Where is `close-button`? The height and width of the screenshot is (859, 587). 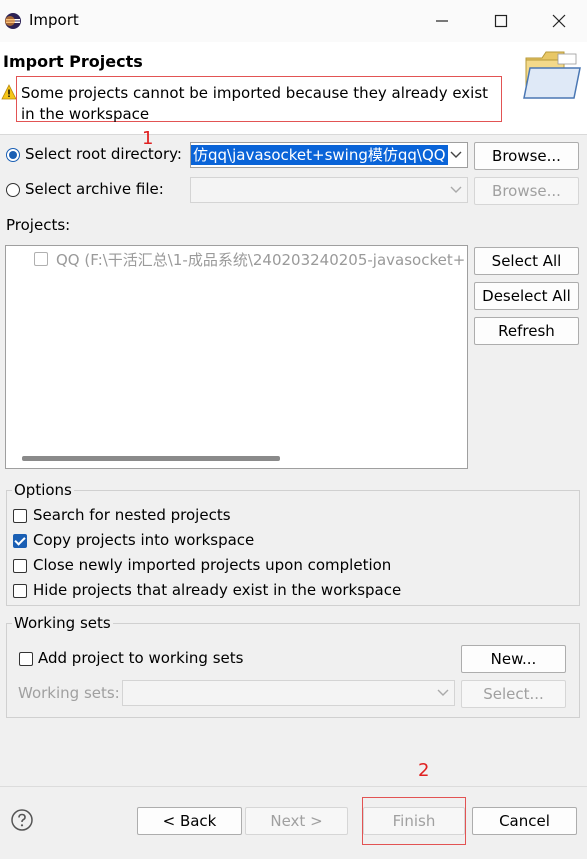 close-button is located at coordinates (558, 21).